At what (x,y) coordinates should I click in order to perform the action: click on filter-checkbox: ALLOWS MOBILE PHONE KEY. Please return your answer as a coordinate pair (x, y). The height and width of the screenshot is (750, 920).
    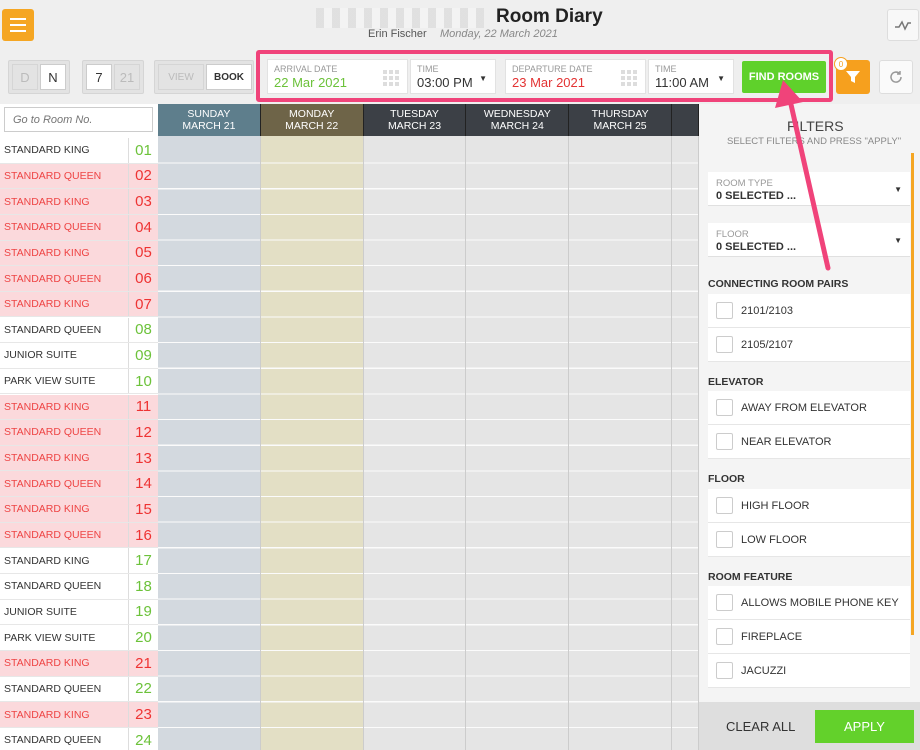
    Looking at the image, I should click on (809, 603).